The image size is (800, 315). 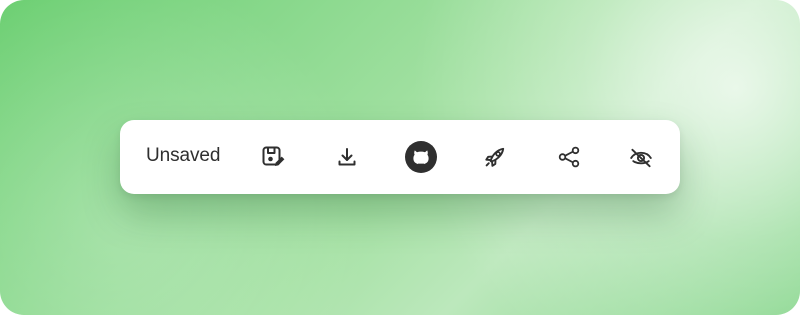 I want to click on edit-save-icon, so click(x=273, y=157).